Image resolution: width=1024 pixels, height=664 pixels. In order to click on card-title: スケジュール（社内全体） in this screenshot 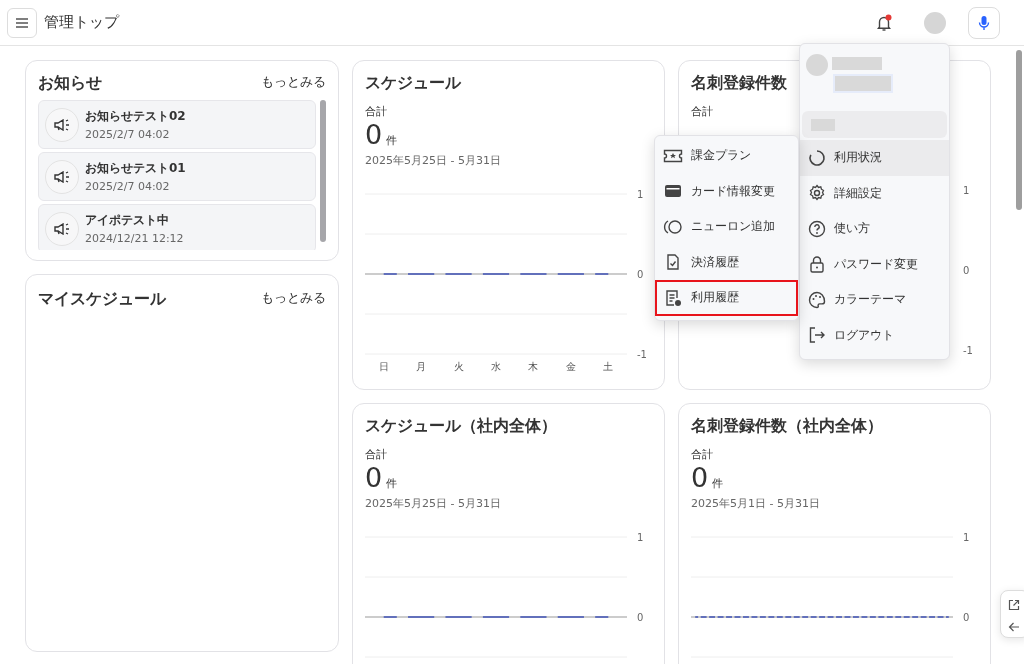, I will do `click(461, 426)`.